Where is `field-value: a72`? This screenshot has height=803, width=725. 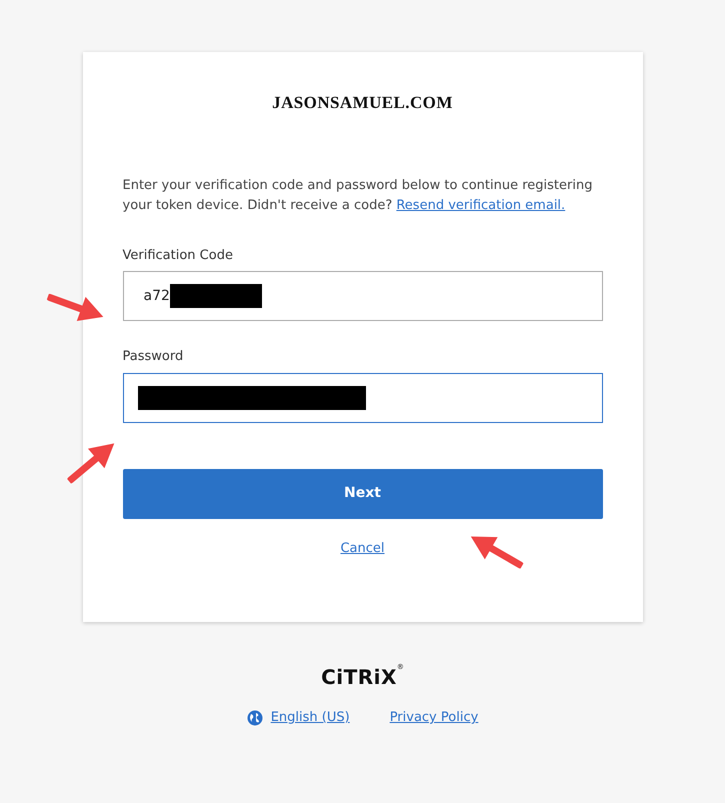
field-value: a72 is located at coordinates (157, 296).